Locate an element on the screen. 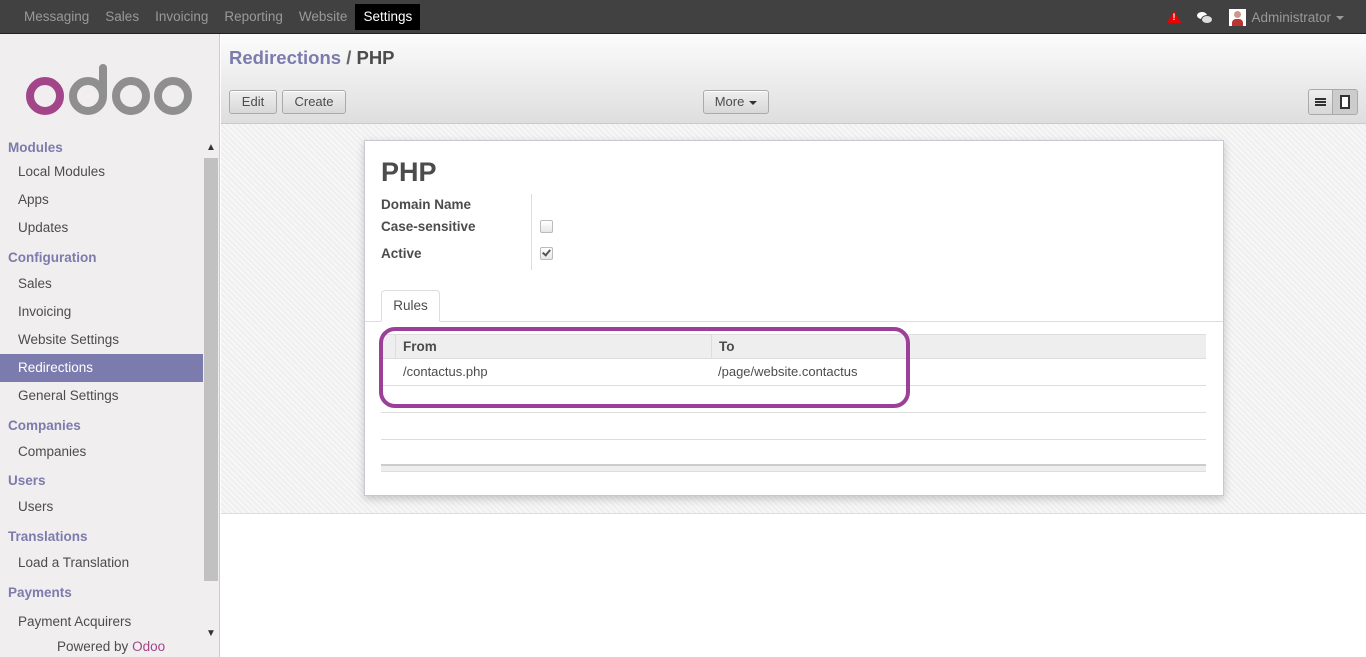 This screenshot has width=1366, height=657. view-switcher is located at coordinates (1333, 102).